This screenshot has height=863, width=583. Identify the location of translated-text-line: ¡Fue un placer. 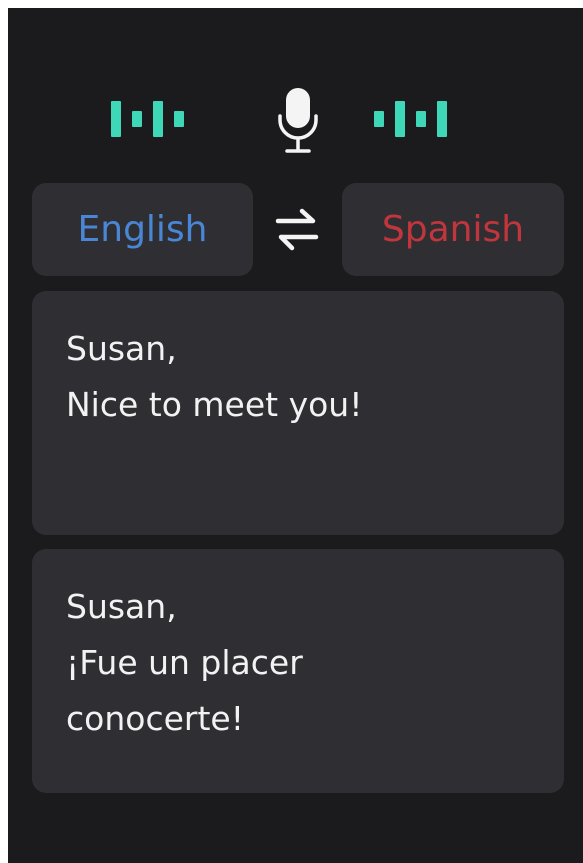
(184, 662).